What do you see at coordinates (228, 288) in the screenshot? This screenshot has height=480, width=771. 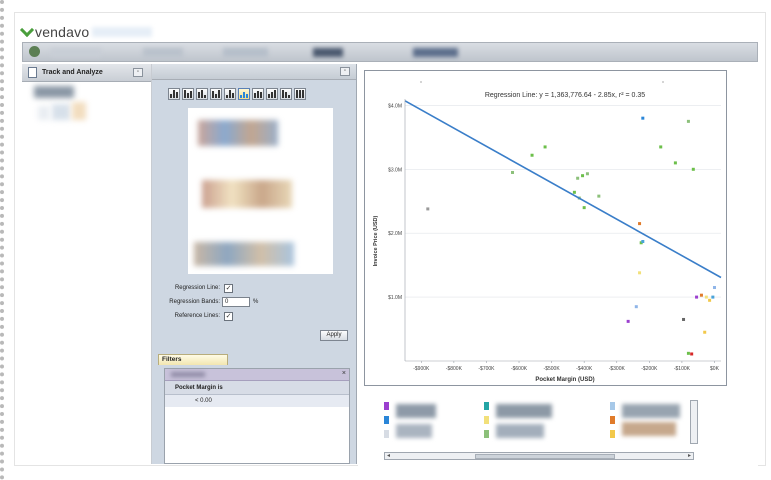 I see `regression-line-checkbox: ✓` at bounding box center [228, 288].